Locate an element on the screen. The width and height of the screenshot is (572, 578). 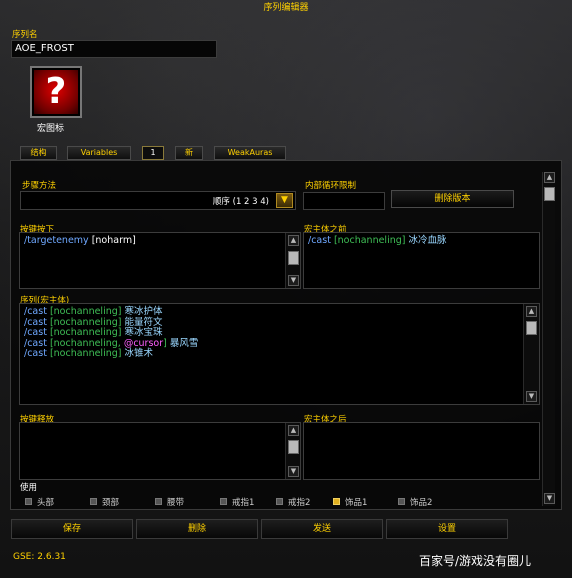
delete-button: 删除 is located at coordinates (197, 529).